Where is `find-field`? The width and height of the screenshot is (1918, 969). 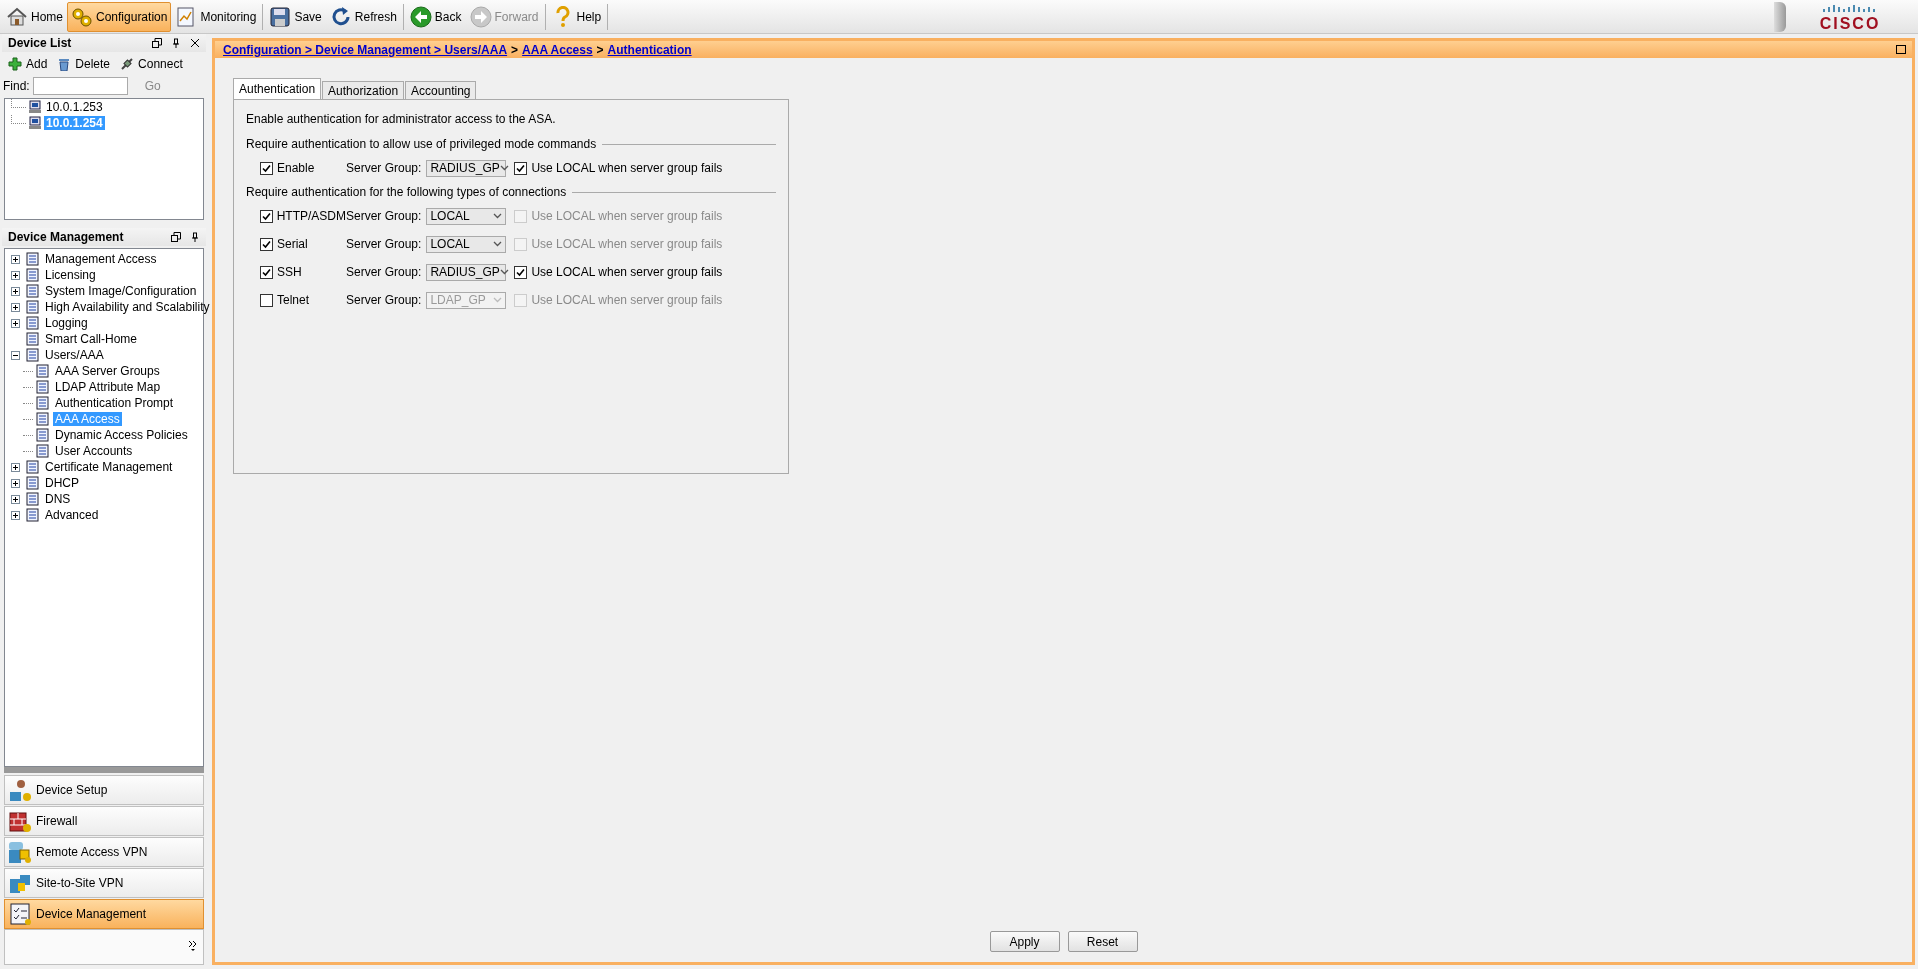
find-field is located at coordinates (80, 86).